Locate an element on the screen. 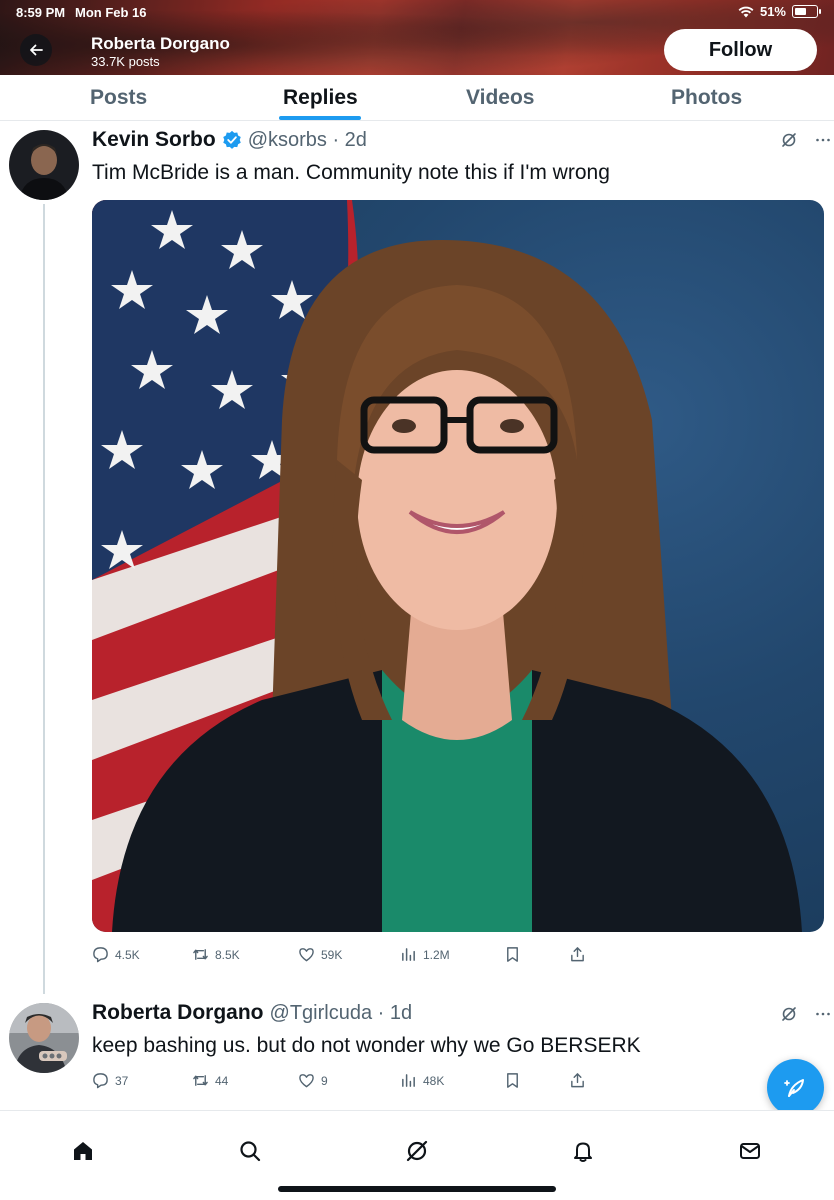  repost-button: 44 is located at coordinates (210, 1080).